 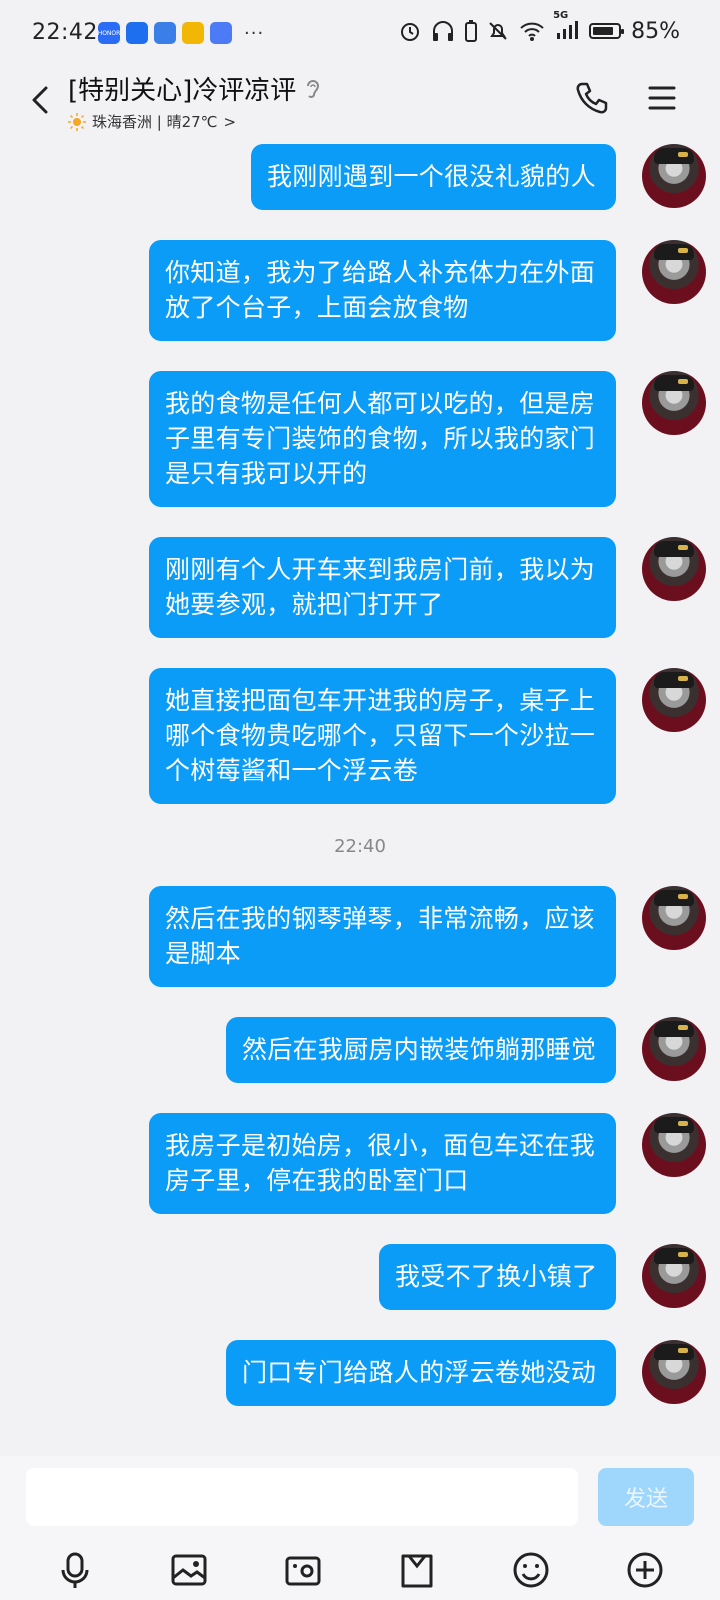 What do you see at coordinates (155, 122) in the screenshot?
I see `location-weather: 珠海香洲 | 晴27℃` at bounding box center [155, 122].